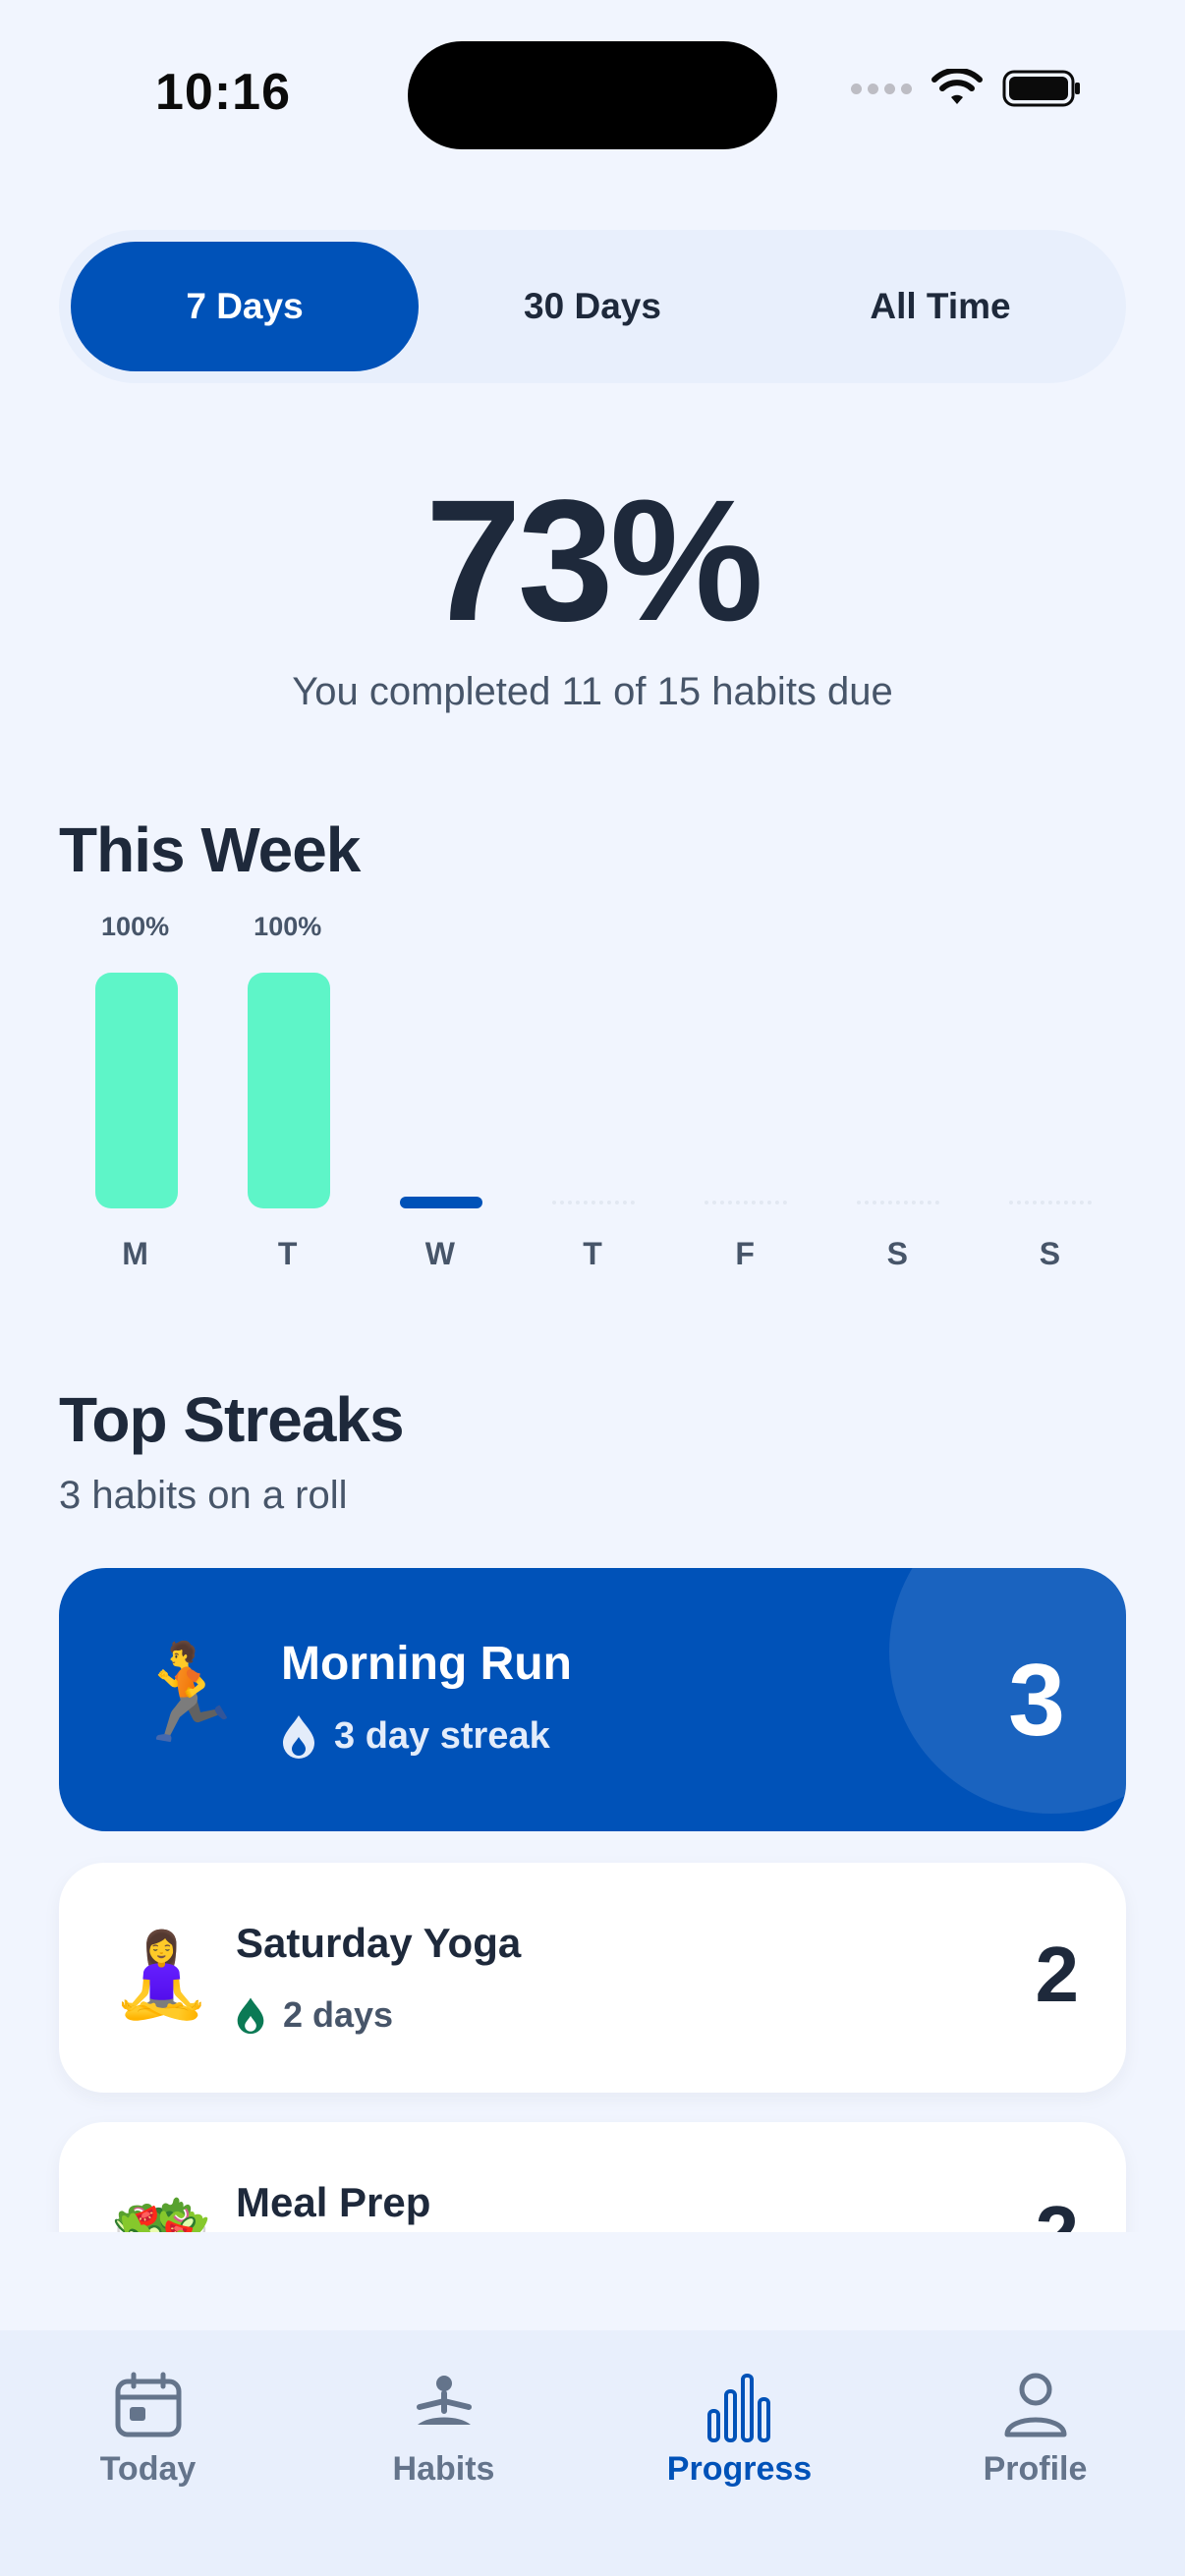 The image size is (1185, 2576). I want to click on bar-column: 100% M, so click(136, 1090).